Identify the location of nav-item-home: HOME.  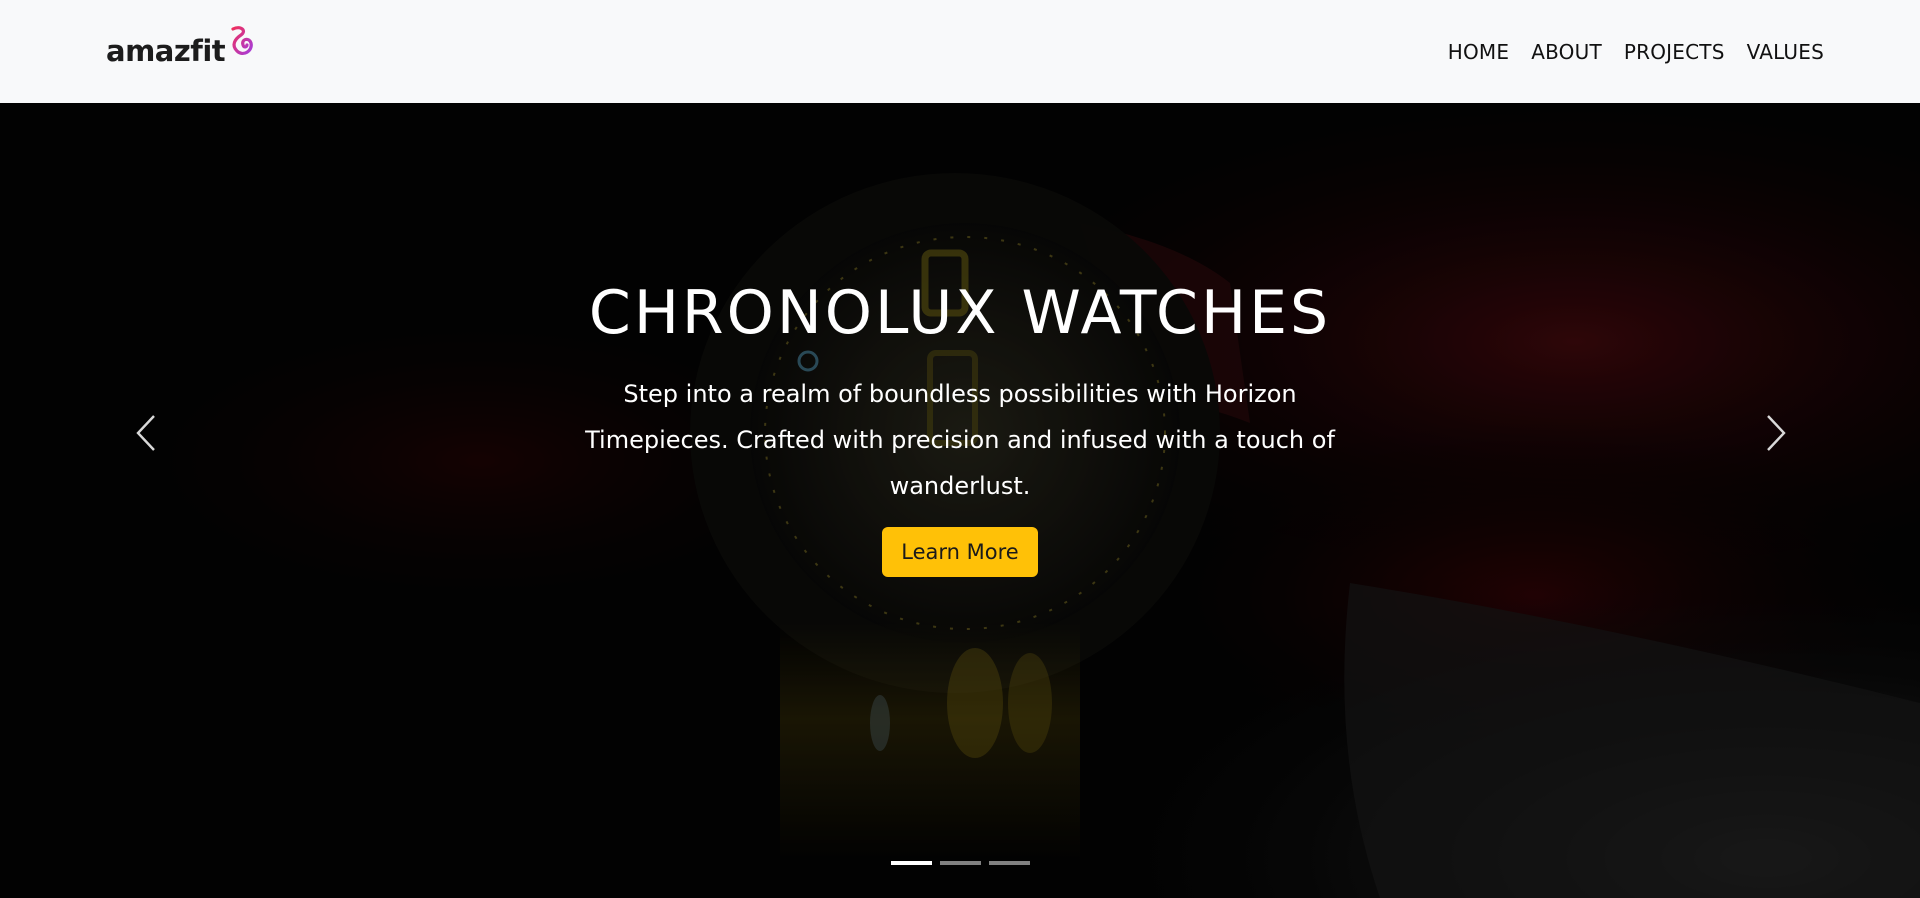
(1478, 52).